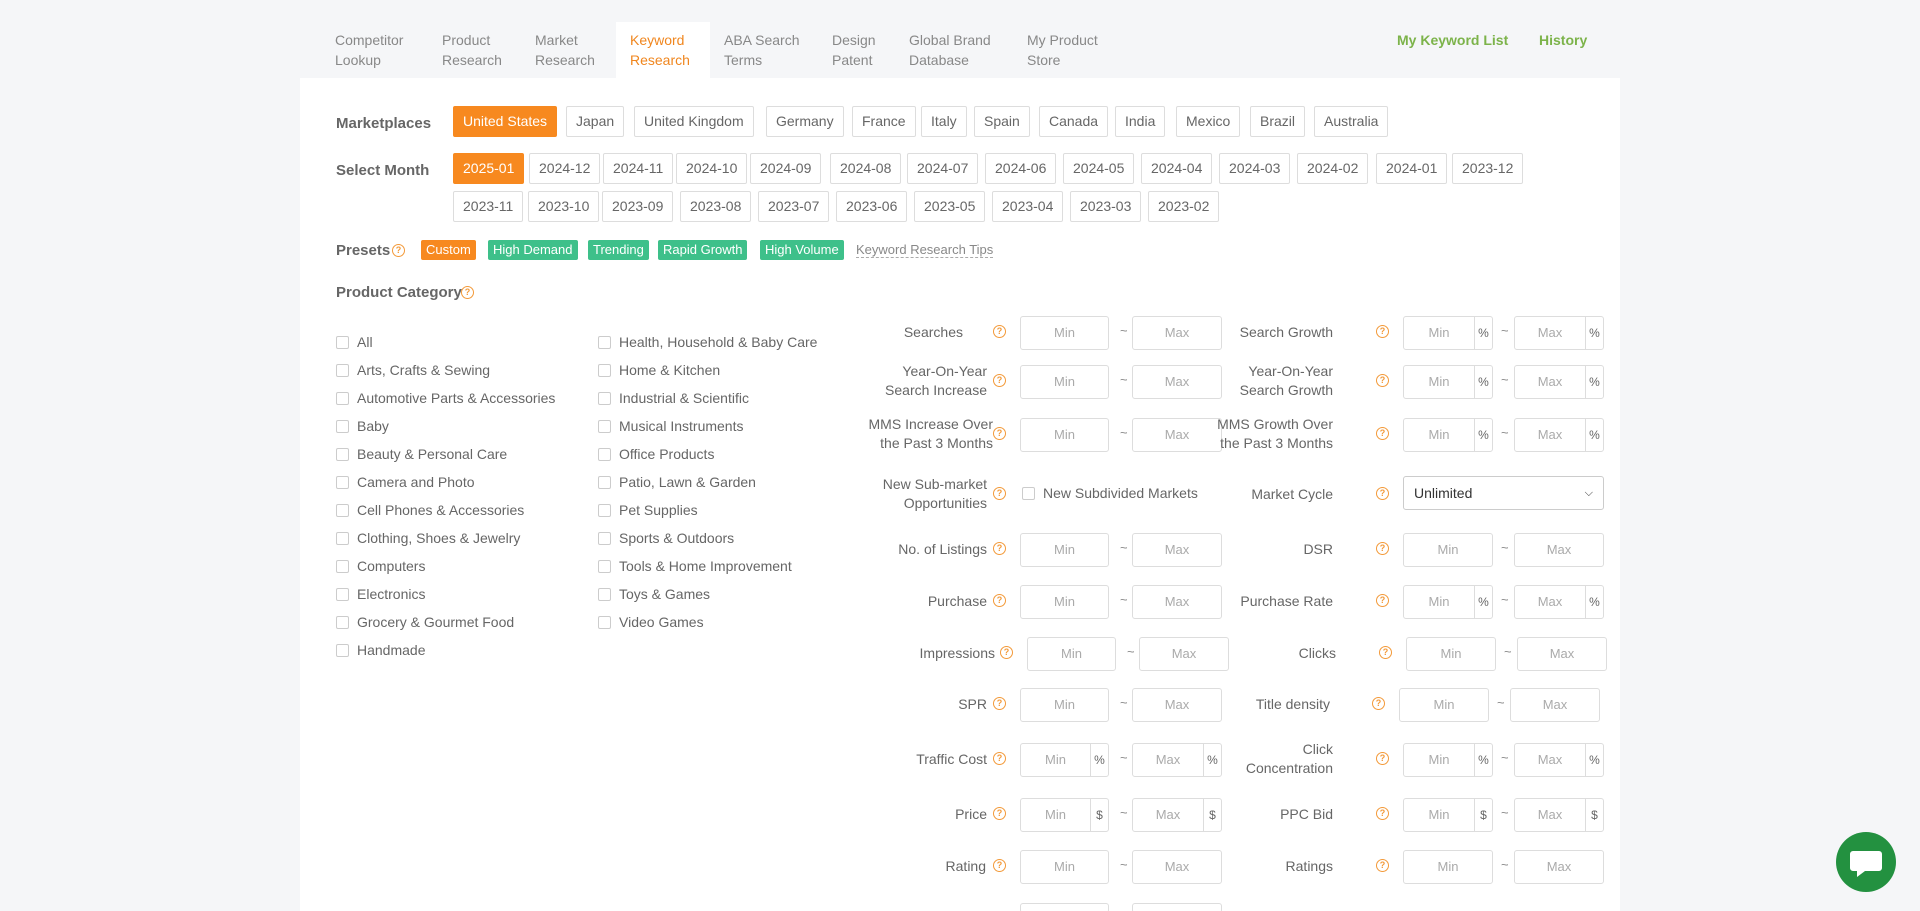 The image size is (1920, 911). I want to click on impressions-max-input: Max, so click(1184, 654).